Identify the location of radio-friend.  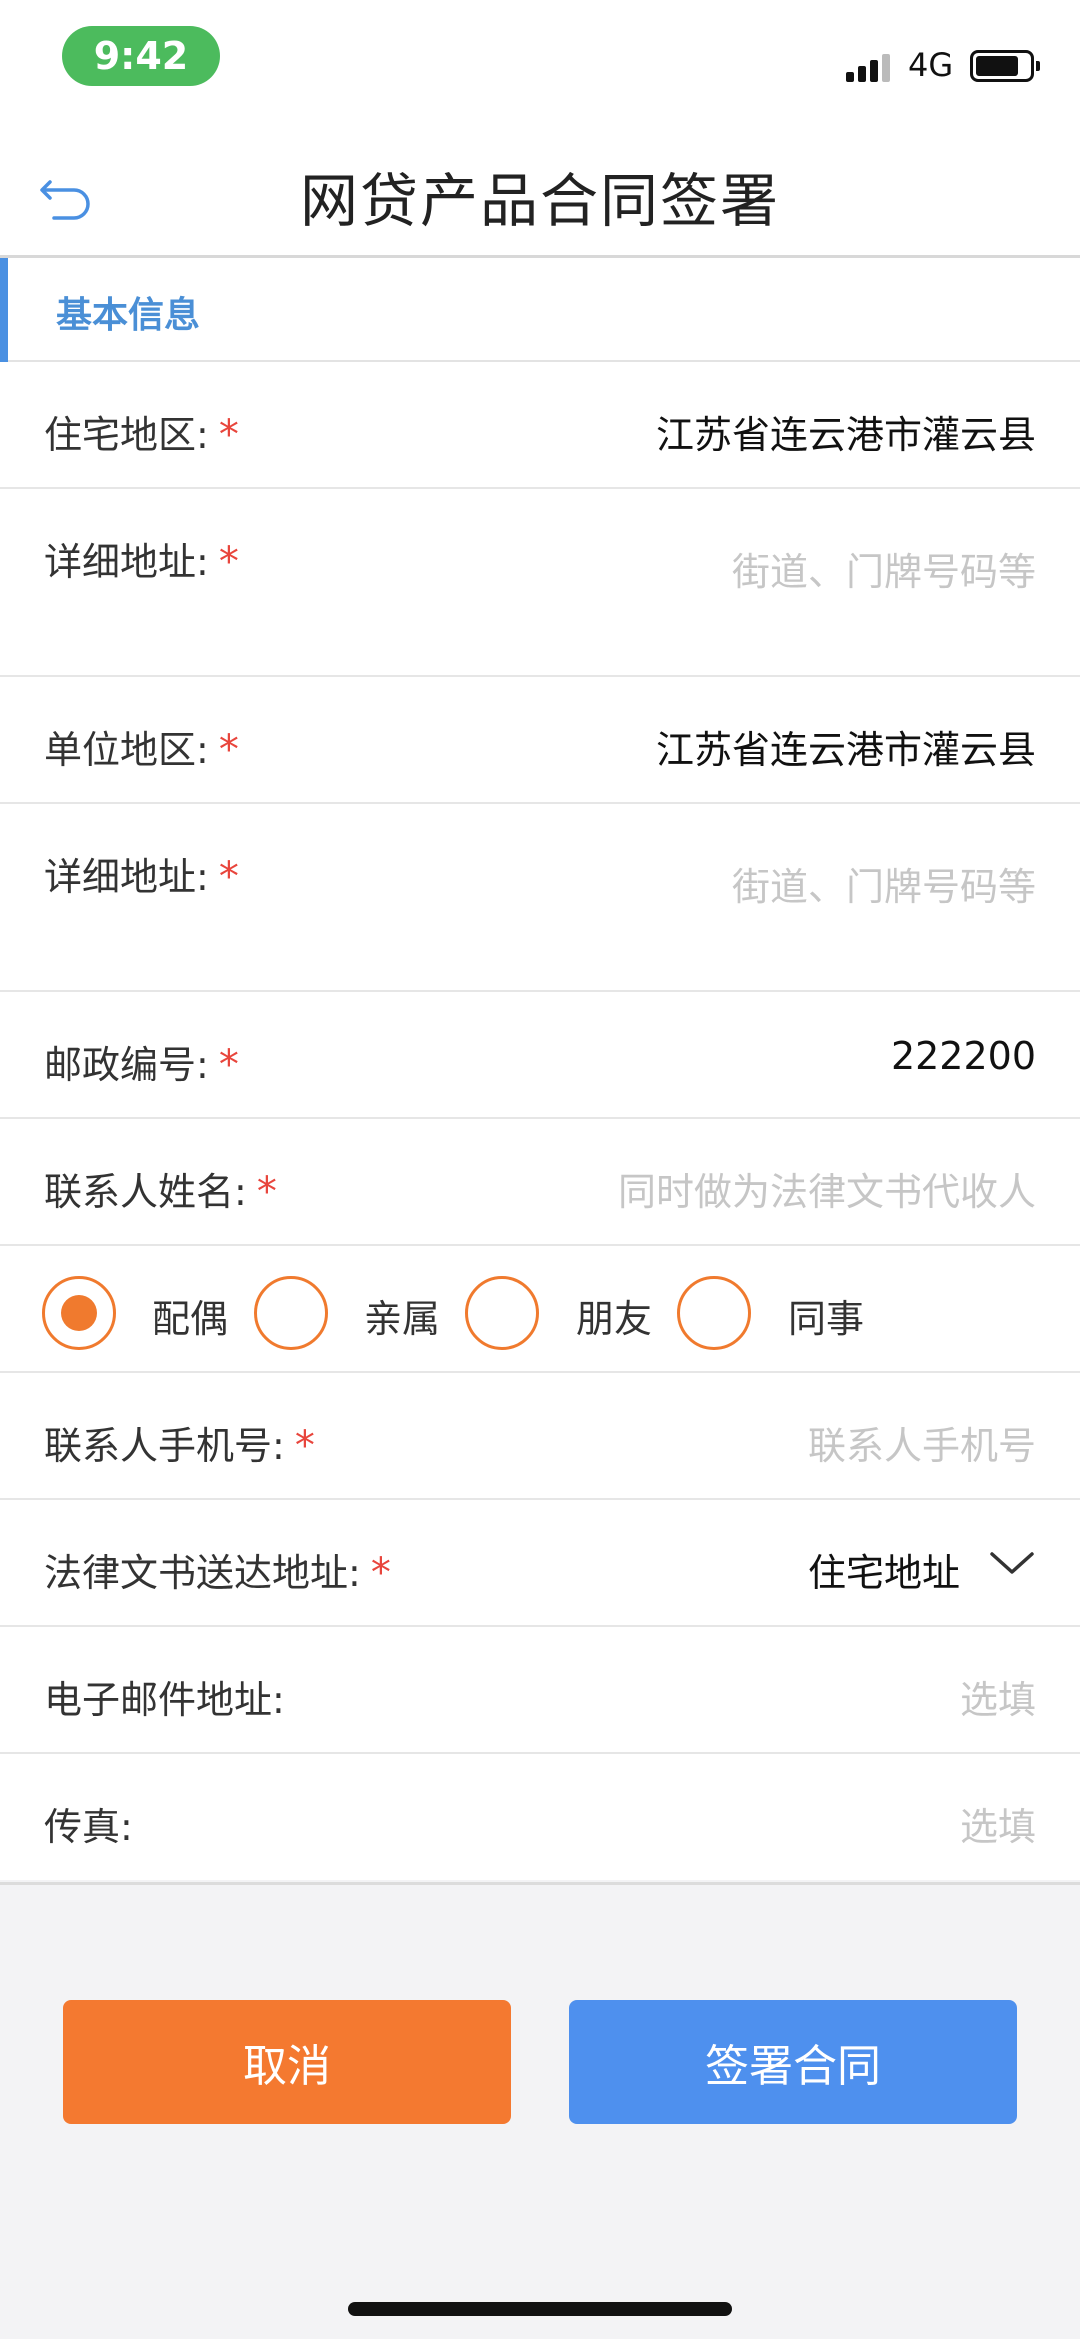
(502, 1313).